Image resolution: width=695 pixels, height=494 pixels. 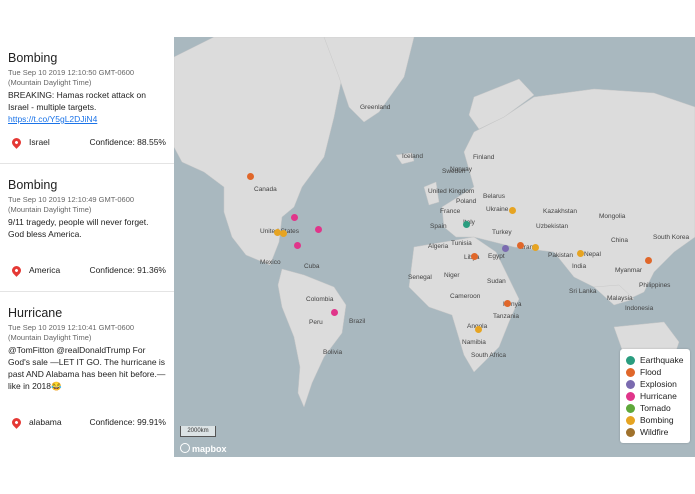 I want to click on map-label: Colombia, so click(x=320, y=299).